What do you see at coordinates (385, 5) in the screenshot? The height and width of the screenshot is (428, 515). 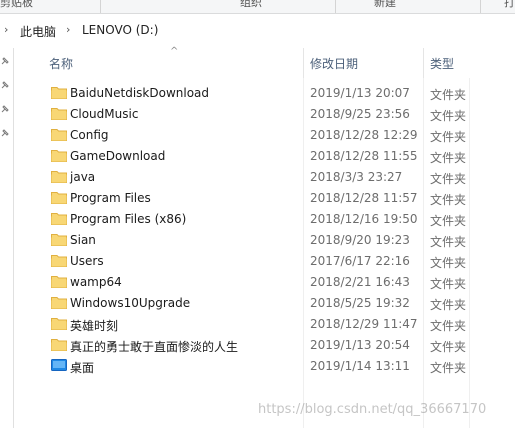 I see `ribbon-new-label: 新建` at bounding box center [385, 5].